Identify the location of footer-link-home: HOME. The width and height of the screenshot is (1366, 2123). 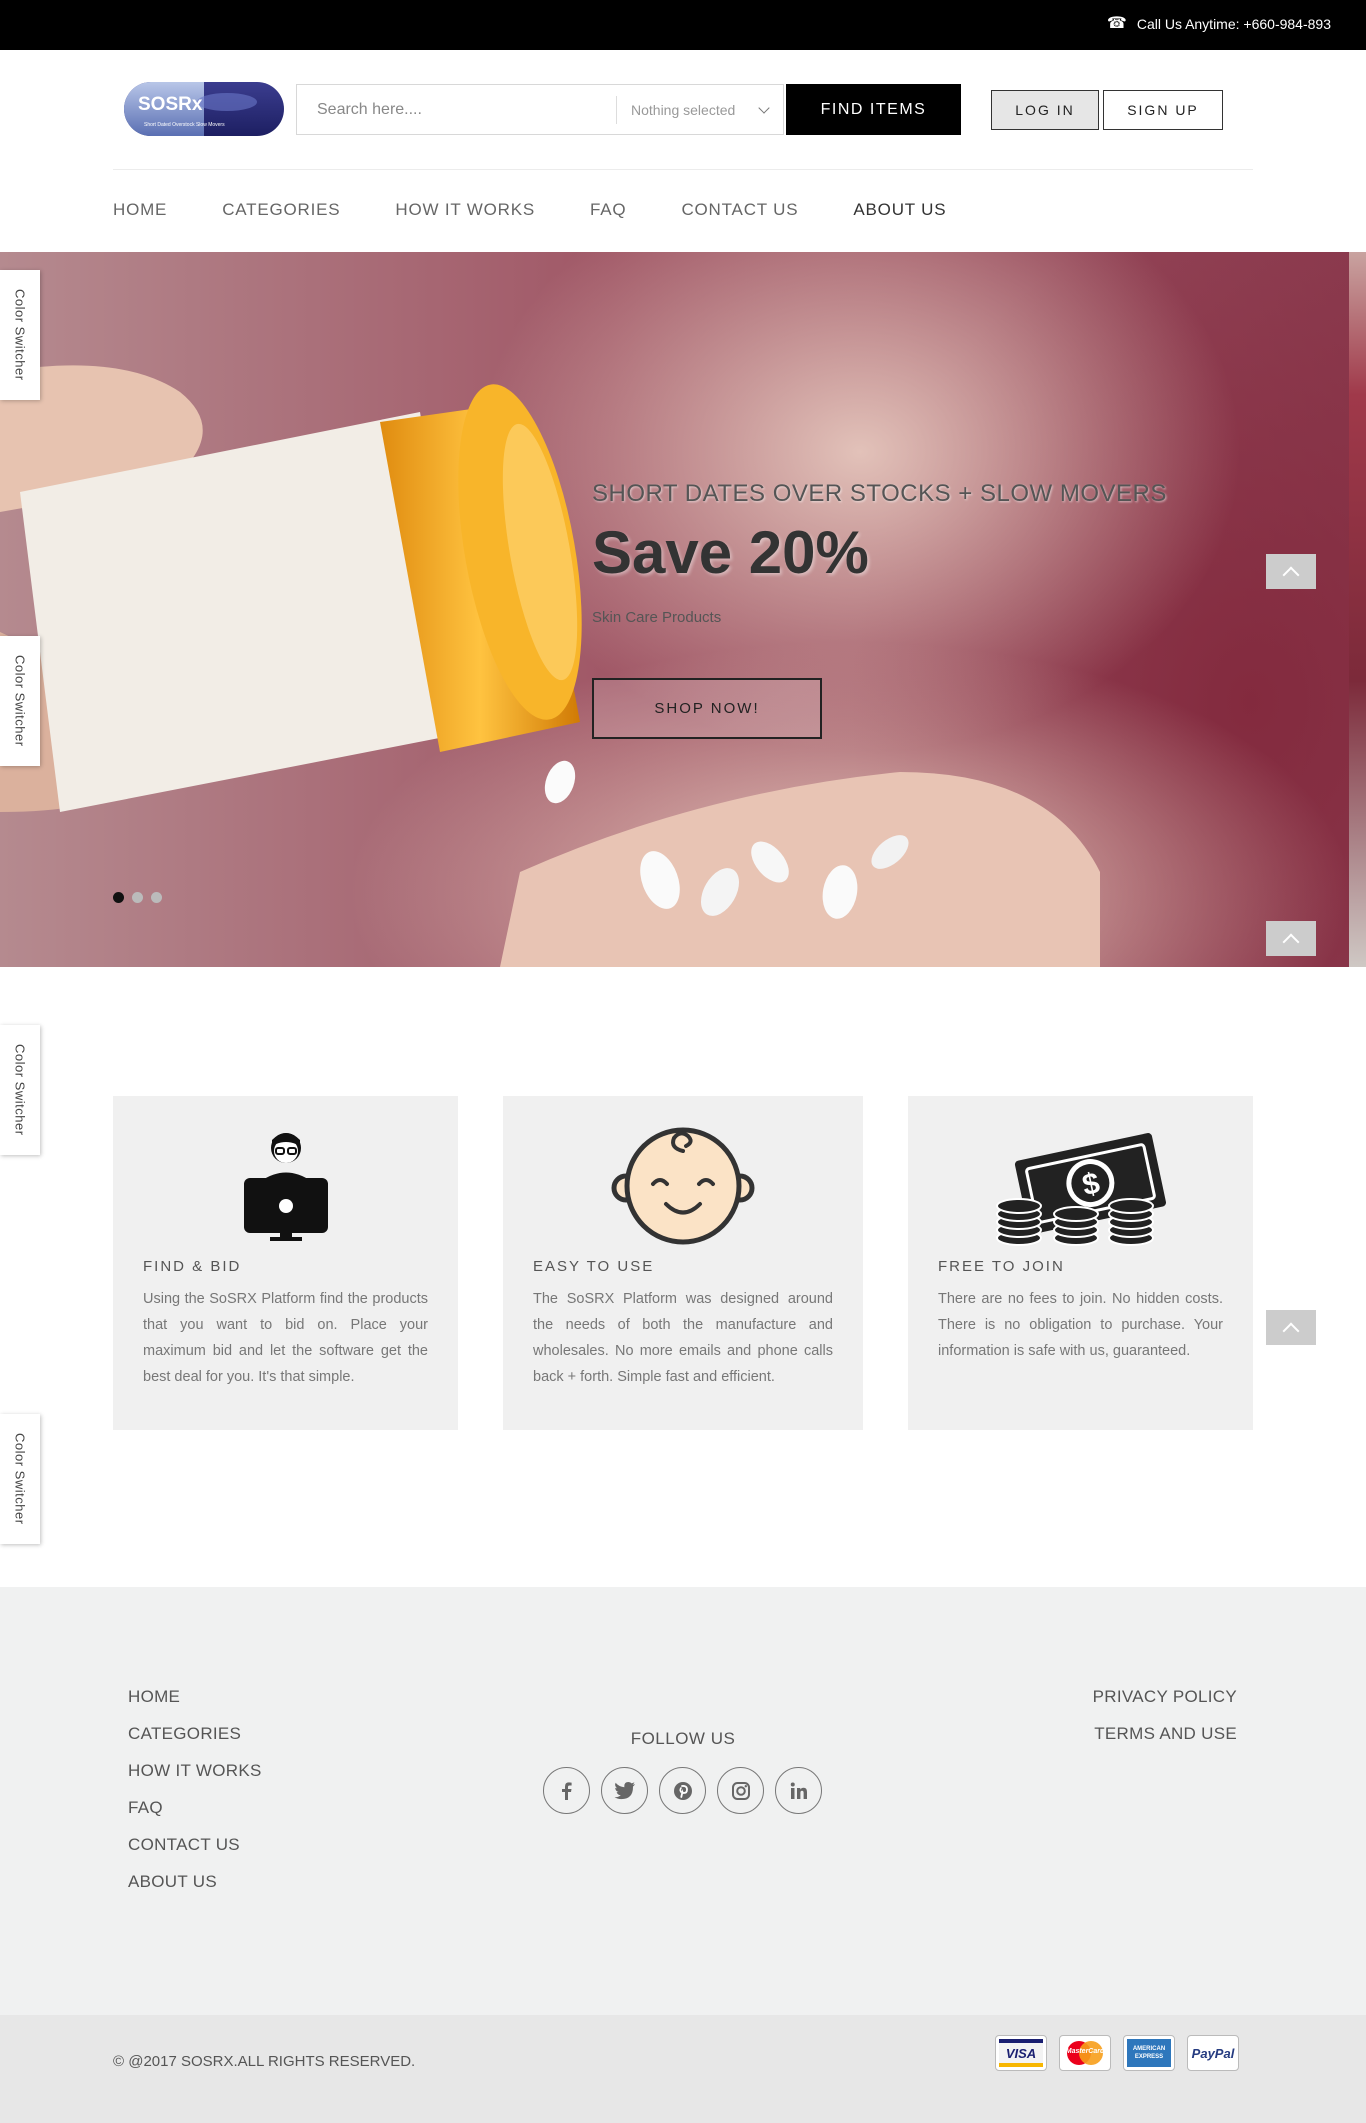
(195, 1697).